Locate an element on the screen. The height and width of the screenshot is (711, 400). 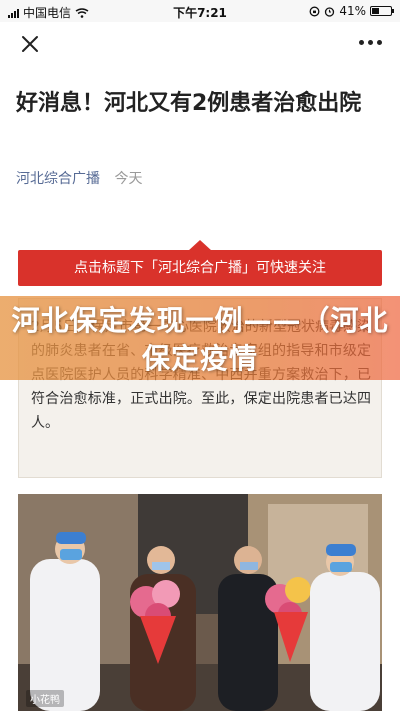
follow-banner: 点击标题下「河北综合广播」可快速关注 is located at coordinates (200, 263).